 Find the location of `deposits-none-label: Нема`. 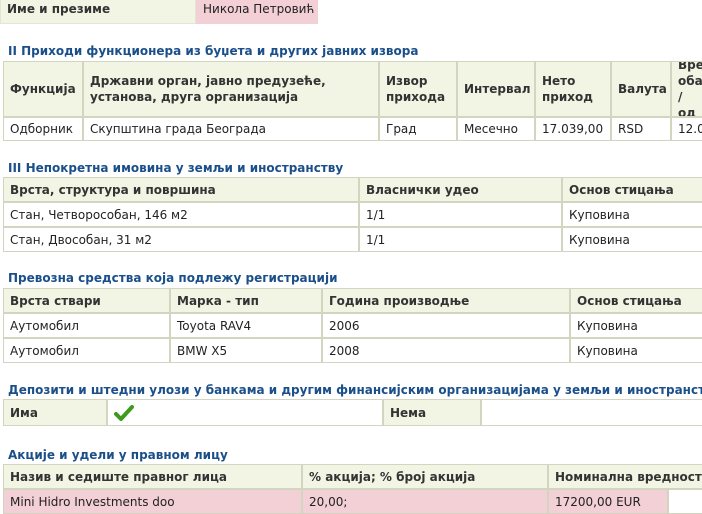

deposits-none-label: Нема is located at coordinates (432, 412).